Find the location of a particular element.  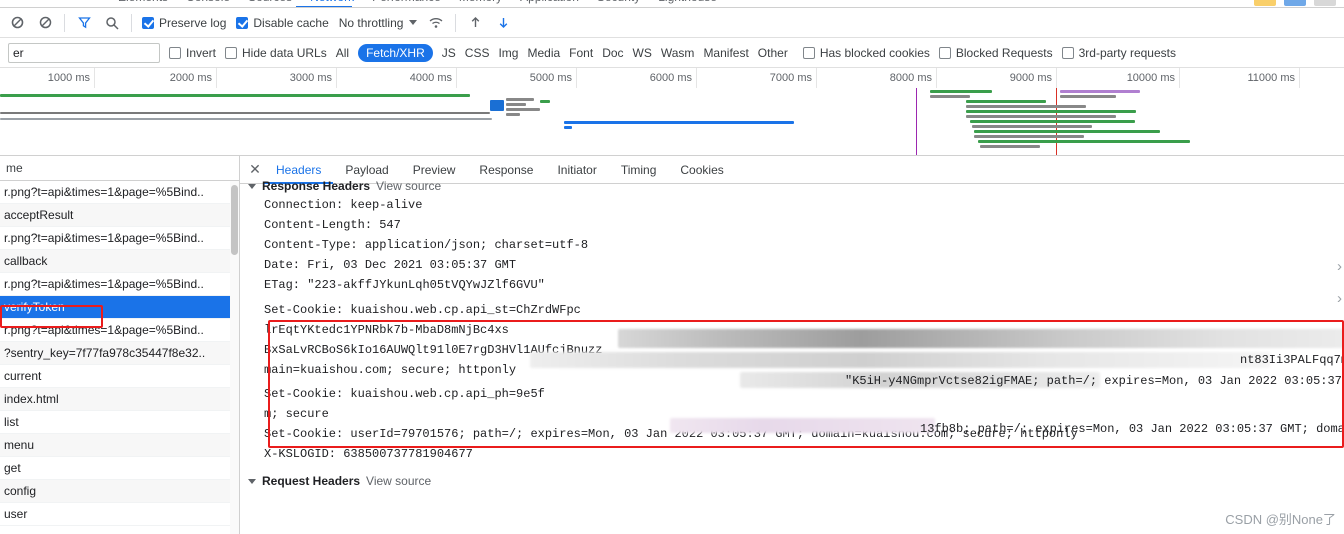

list-item: menu is located at coordinates (119, 445).